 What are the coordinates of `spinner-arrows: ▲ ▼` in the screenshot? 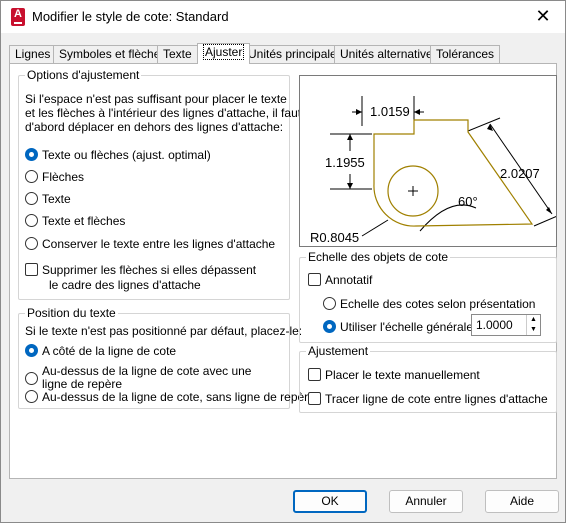 It's located at (533, 325).